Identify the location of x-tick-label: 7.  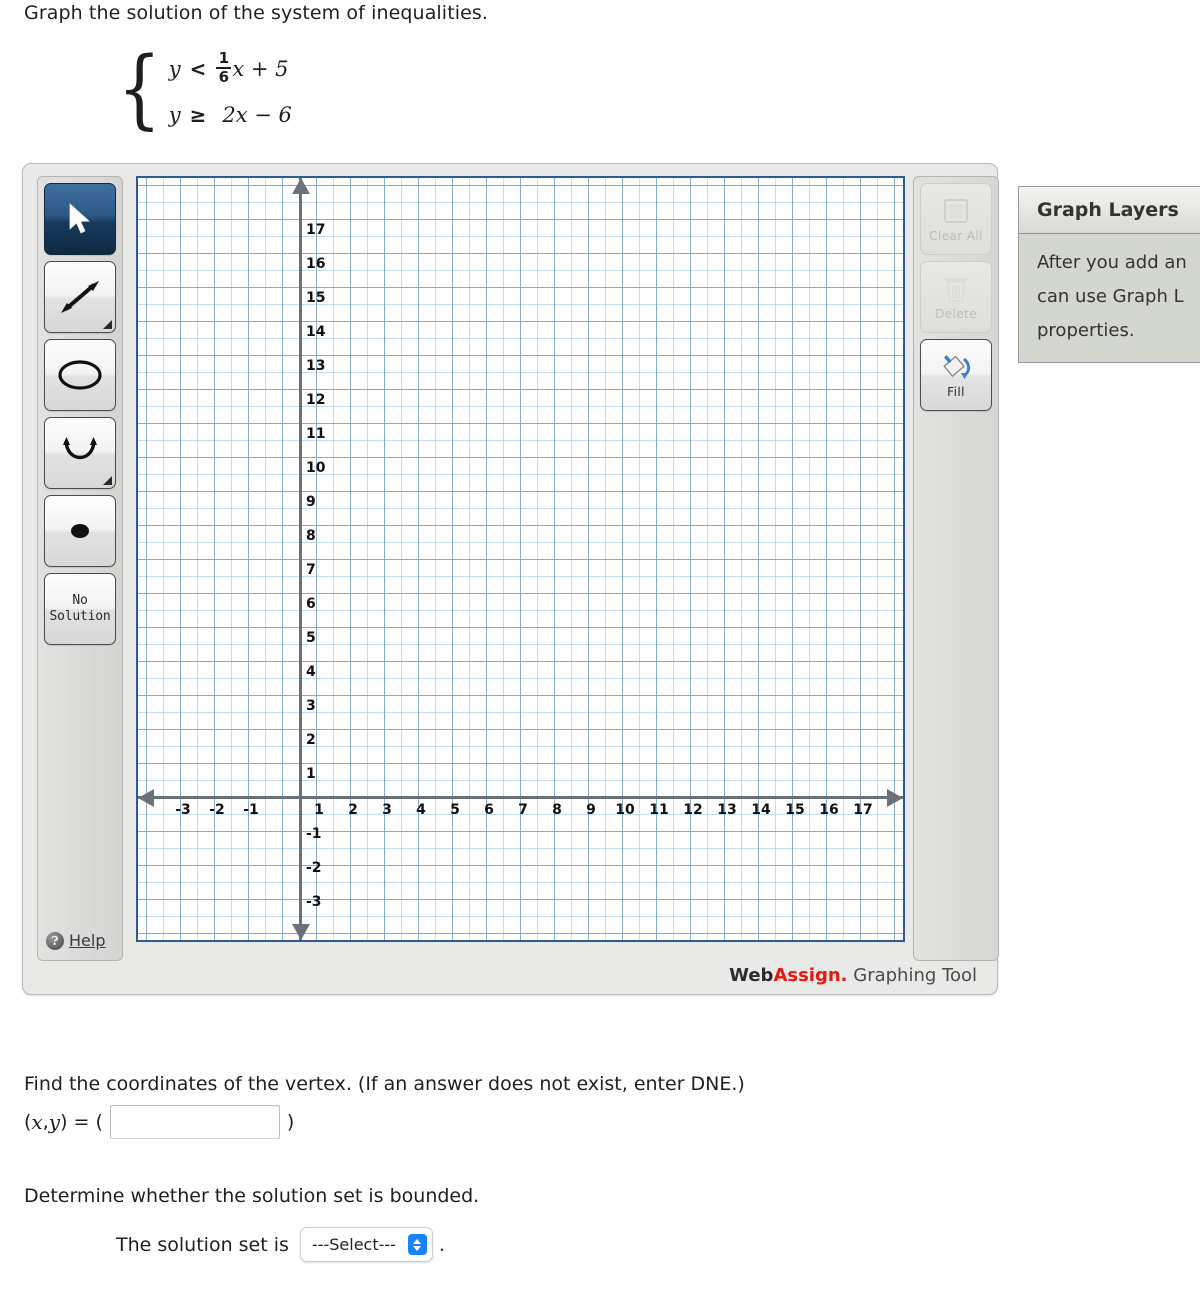
(523, 810).